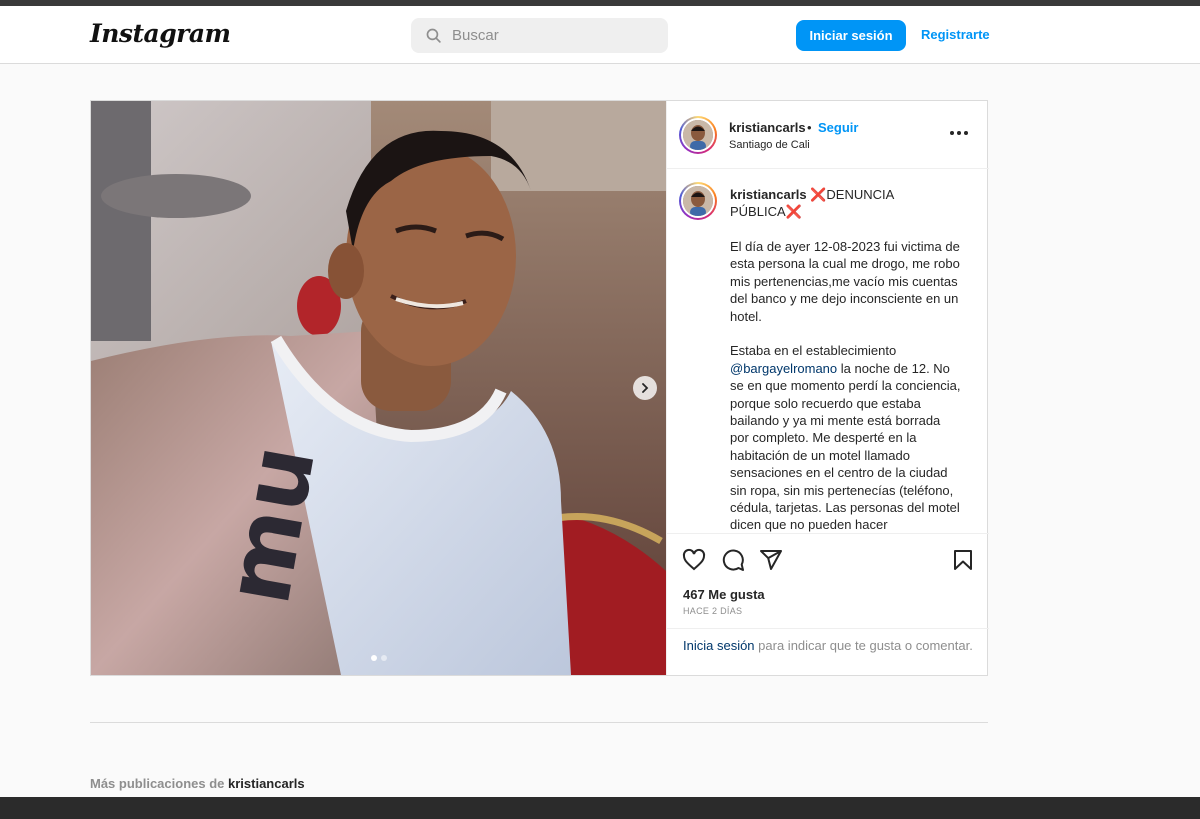  Describe the element at coordinates (758, 211) in the screenshot. I see `caption-title-text-2: PÚBLICA` at that location.